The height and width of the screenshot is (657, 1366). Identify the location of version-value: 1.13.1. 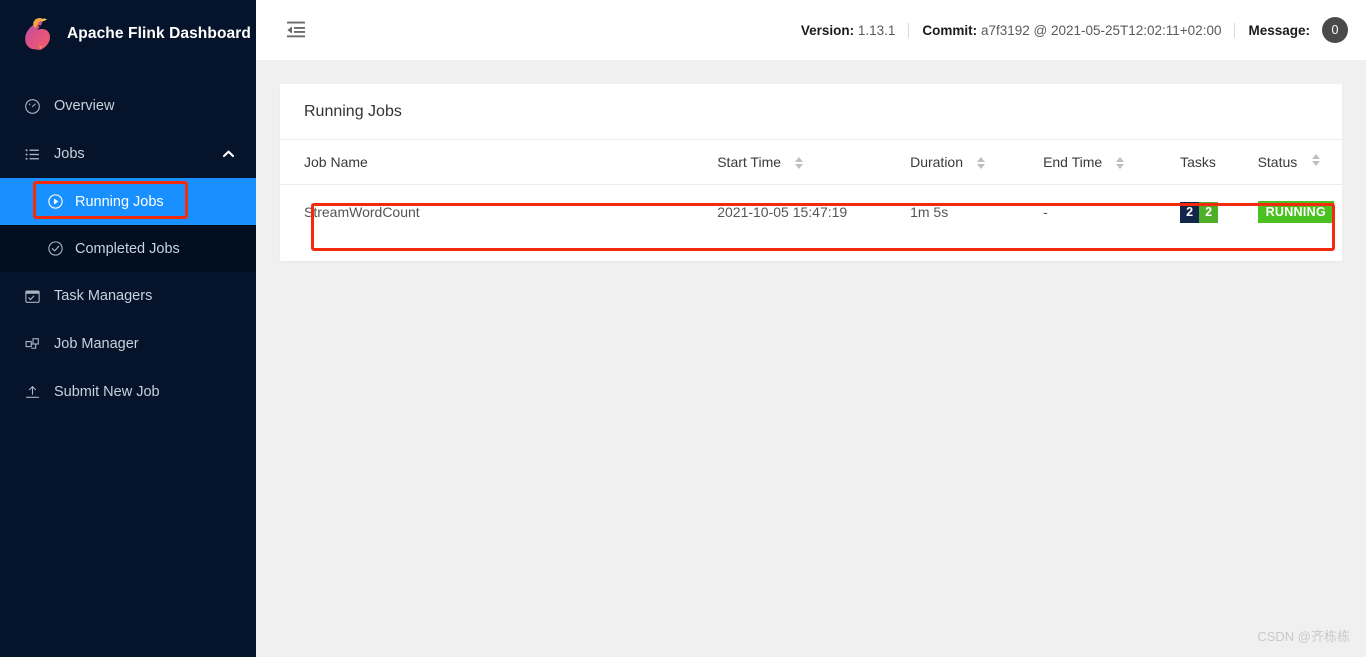
(876, 30).